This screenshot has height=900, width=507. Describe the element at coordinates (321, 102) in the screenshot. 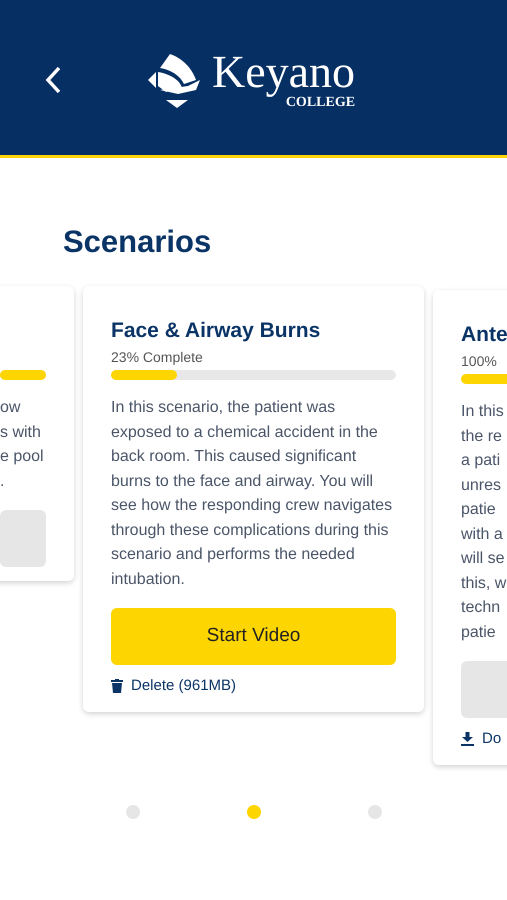

I see `logo-subtitle: COLLEGE` at that location.